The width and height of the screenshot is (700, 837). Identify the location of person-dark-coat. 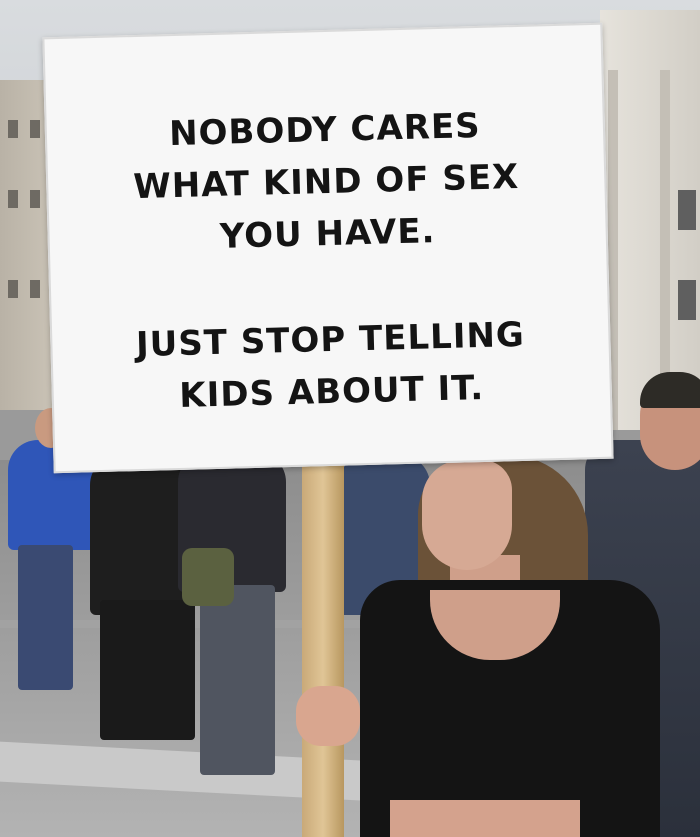
(140, 535).